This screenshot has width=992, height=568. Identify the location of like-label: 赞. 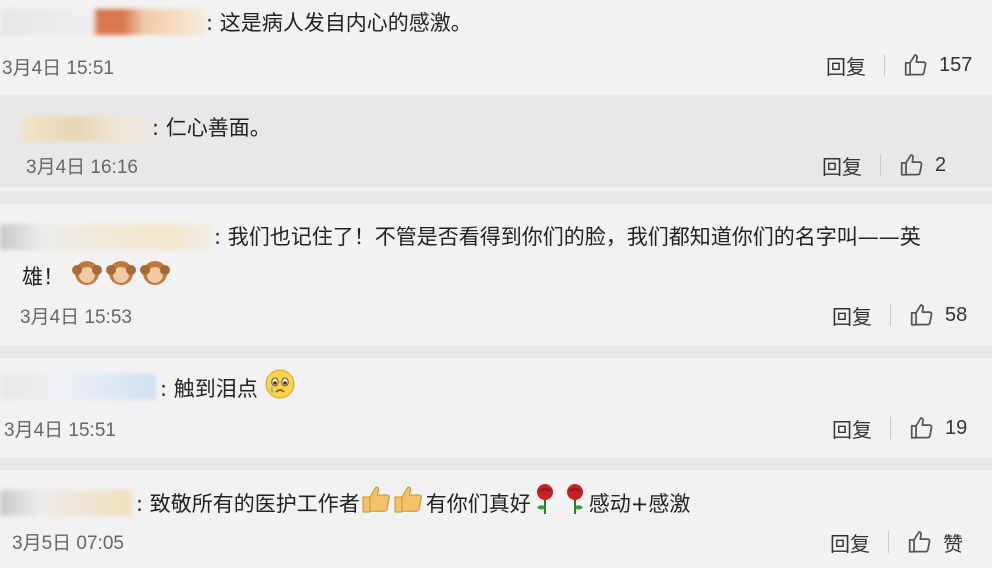
(953, 544).